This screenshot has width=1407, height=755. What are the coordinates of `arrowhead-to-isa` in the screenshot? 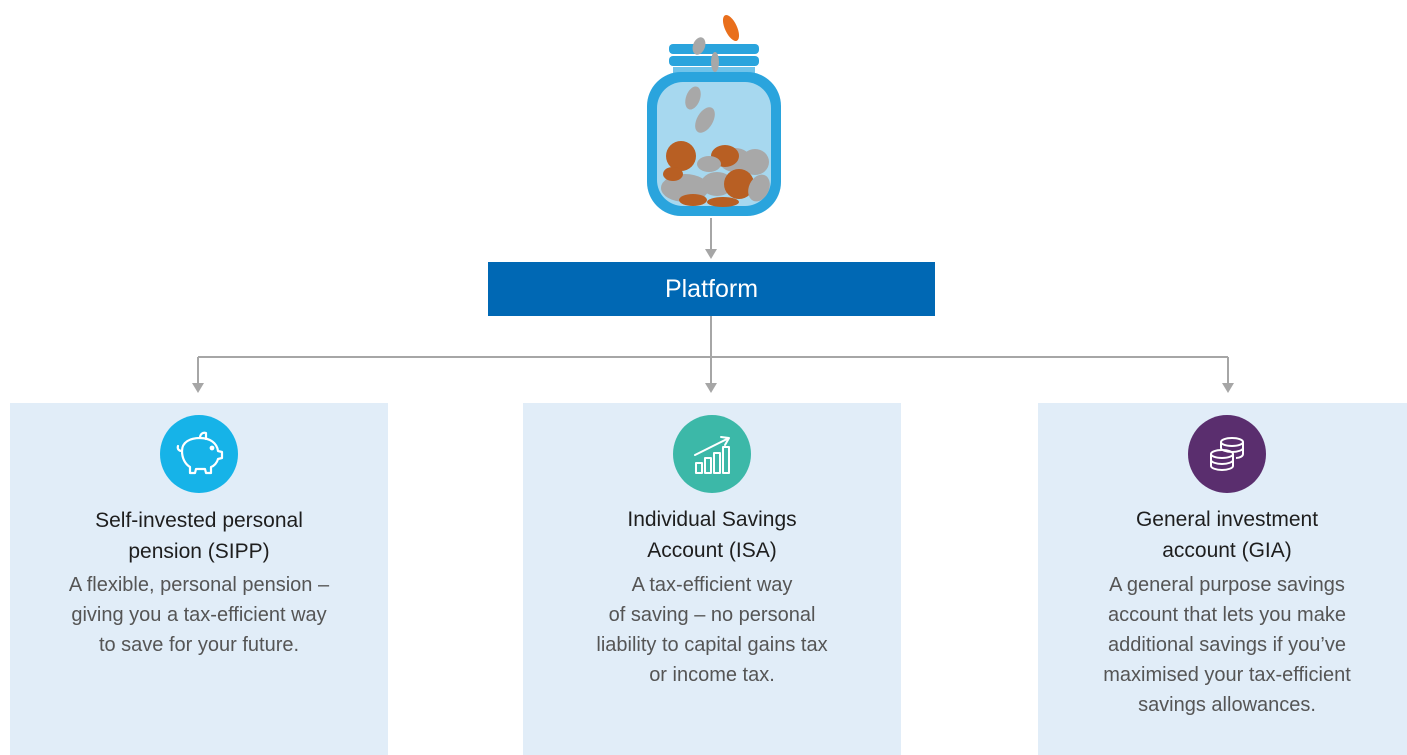 It's located at (711, 388).